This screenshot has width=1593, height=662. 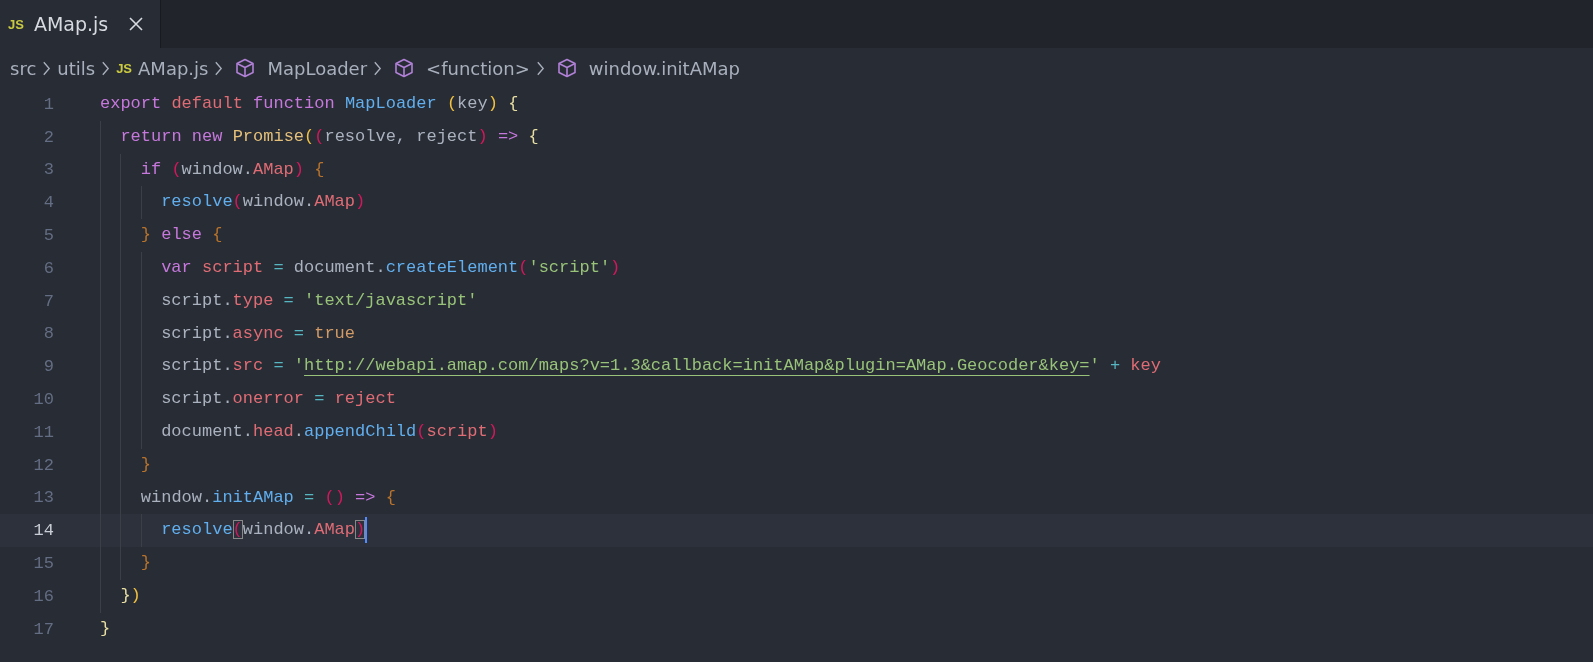 What do you see at coordinates (472, 103) in the screenshot?
I see `code-token: key` at bounding box center [472, 103].